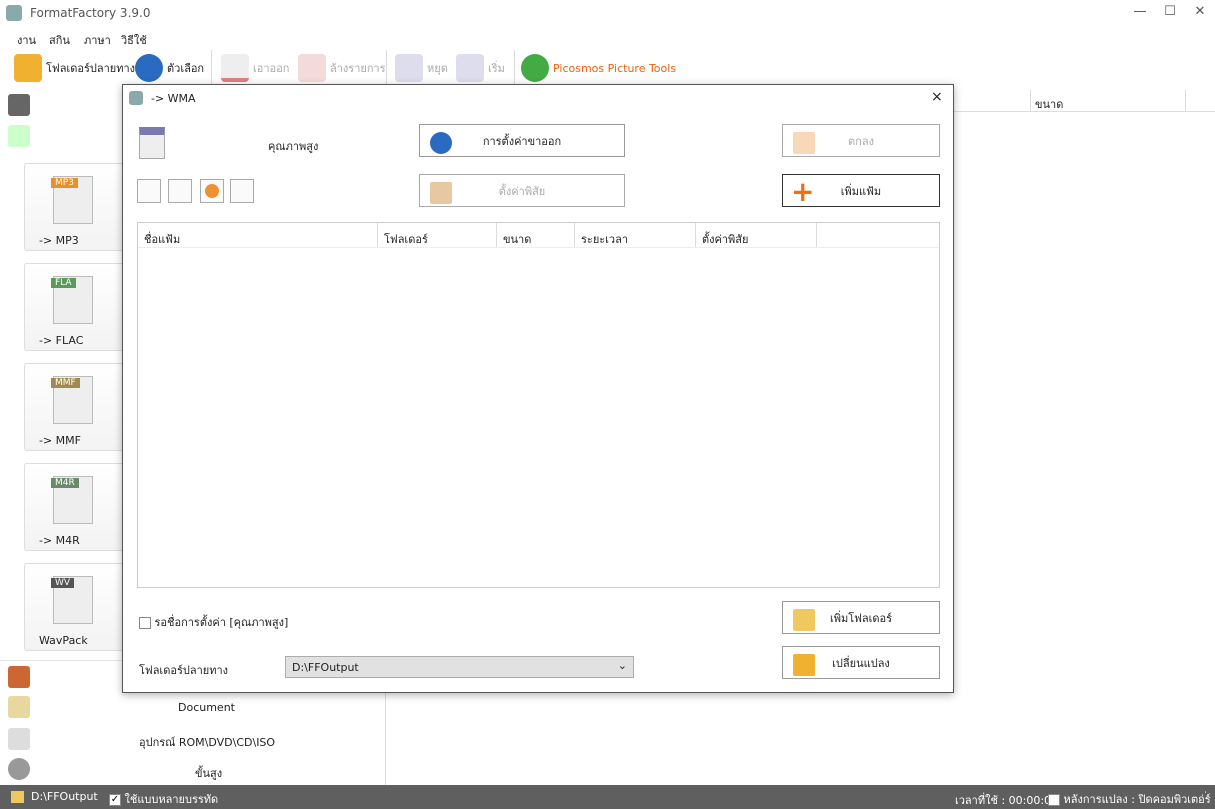  I want to click on convert-flac-card: FLA -> FLAC, so click(78, 307).